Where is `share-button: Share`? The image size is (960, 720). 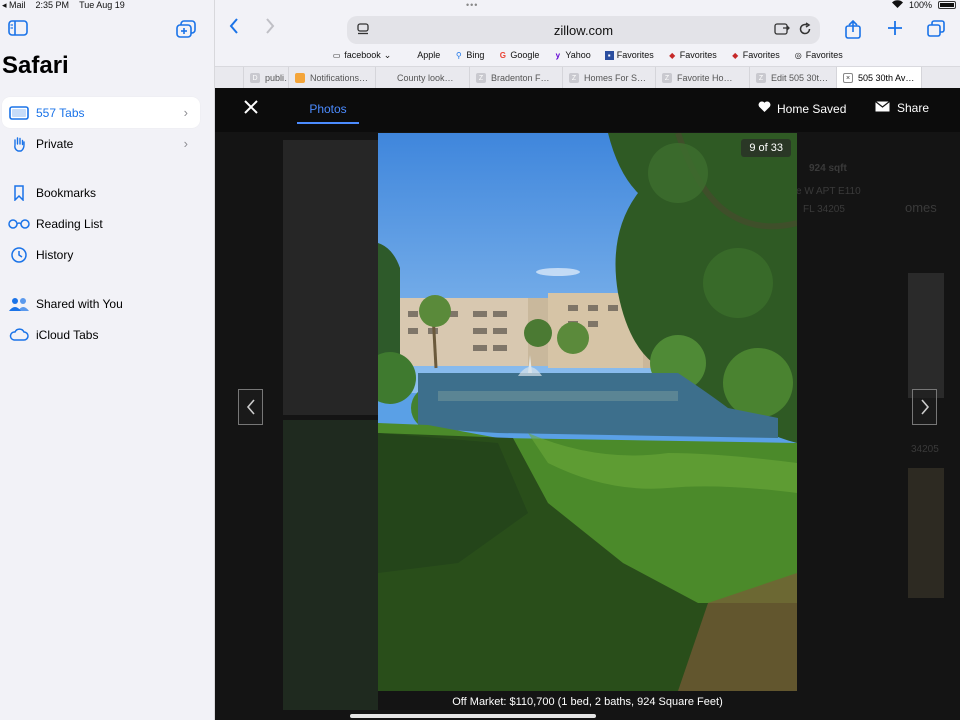 share-button: Share is located at coordinates (902, 108).